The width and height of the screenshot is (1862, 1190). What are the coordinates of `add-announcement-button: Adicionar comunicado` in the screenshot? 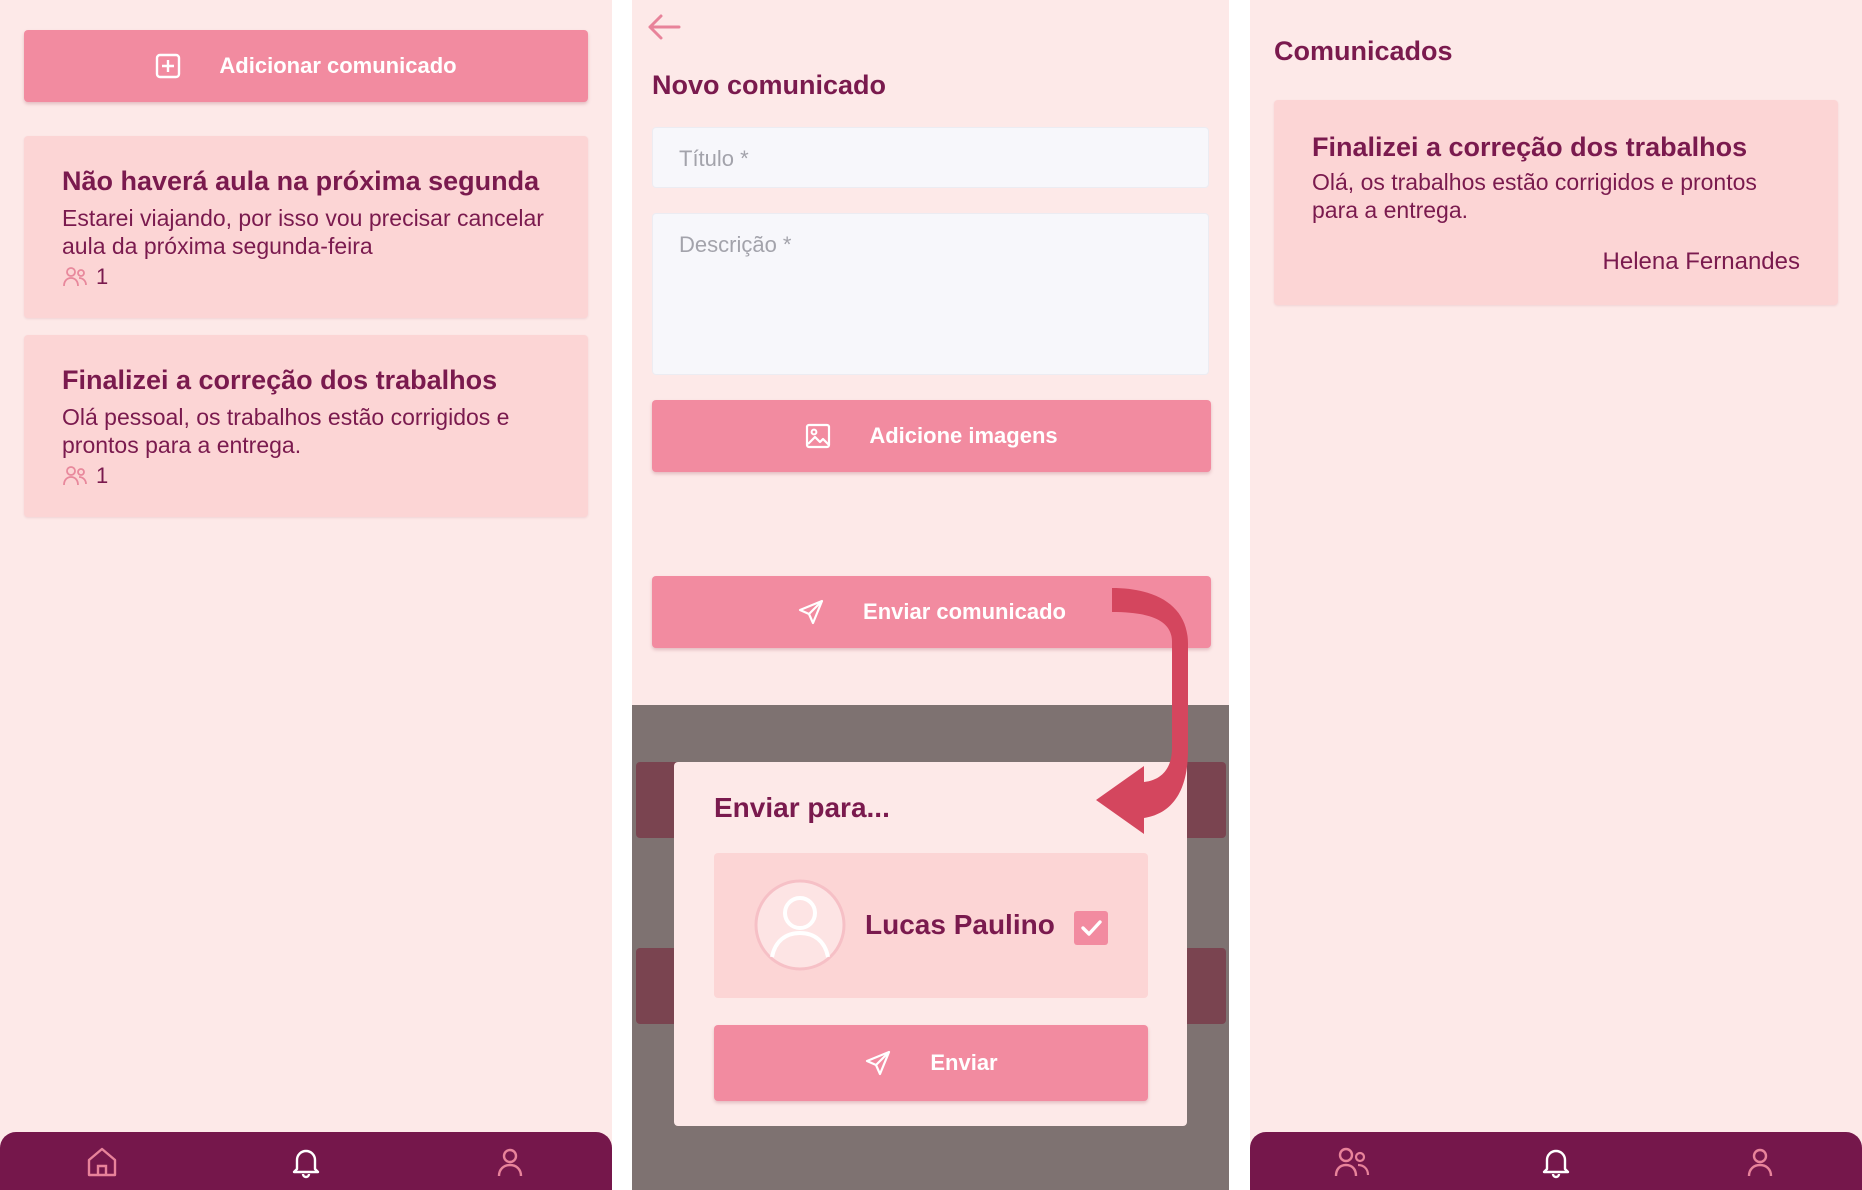 It's located at (306, 66).